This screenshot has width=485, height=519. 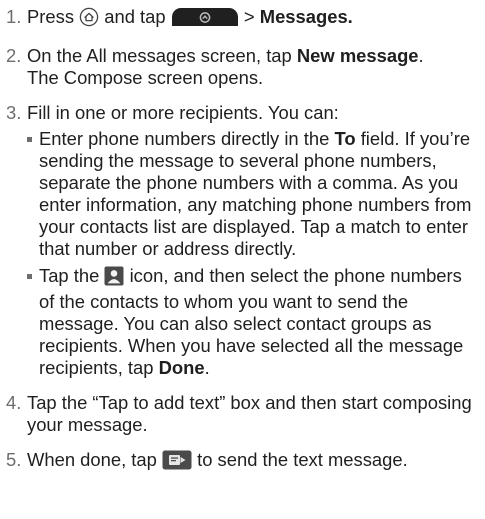 What do you see at coordinates (183, 112) in the screenshot?
I see `step-text: Fill in one or more recipients. You can:` at bounding box center [183, 112].